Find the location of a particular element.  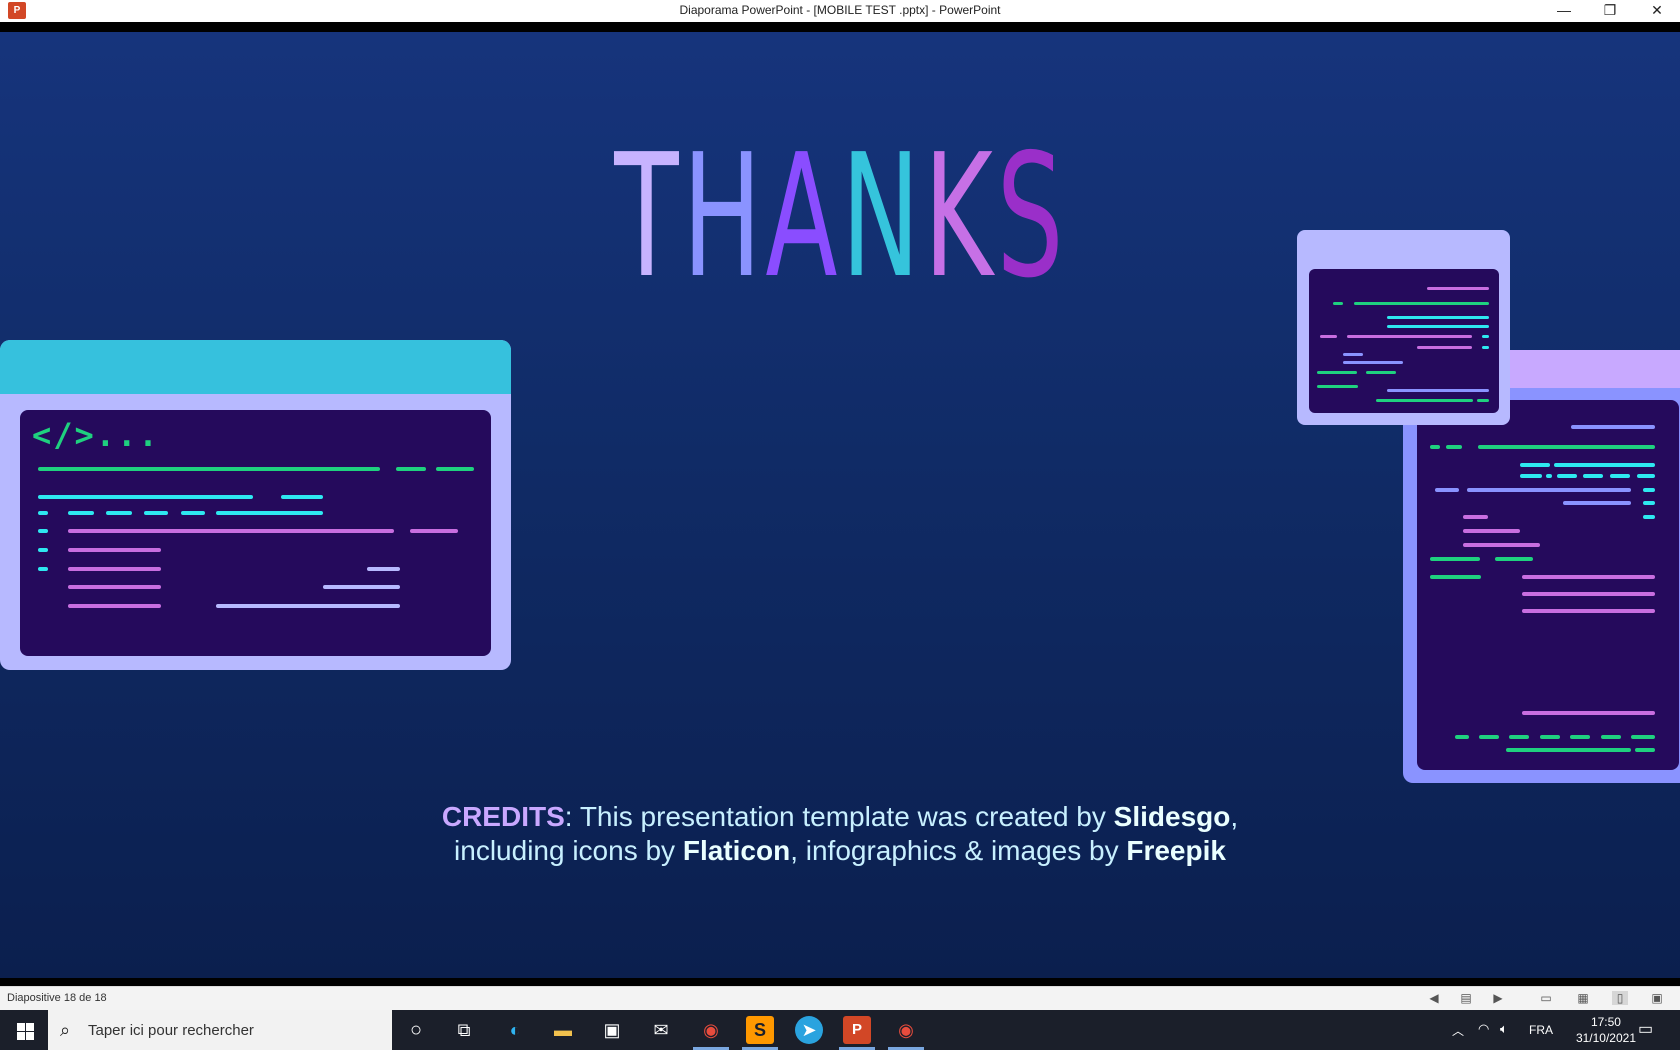

title-letter: T is located at coordinates (648, 217).